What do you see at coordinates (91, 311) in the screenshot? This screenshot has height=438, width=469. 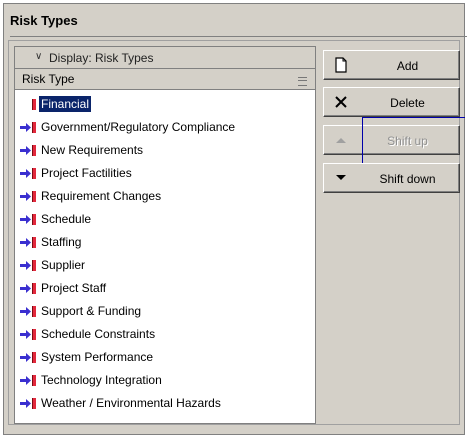 I see `list-item-label: Support & Funding` at bounding box center [91, 311].